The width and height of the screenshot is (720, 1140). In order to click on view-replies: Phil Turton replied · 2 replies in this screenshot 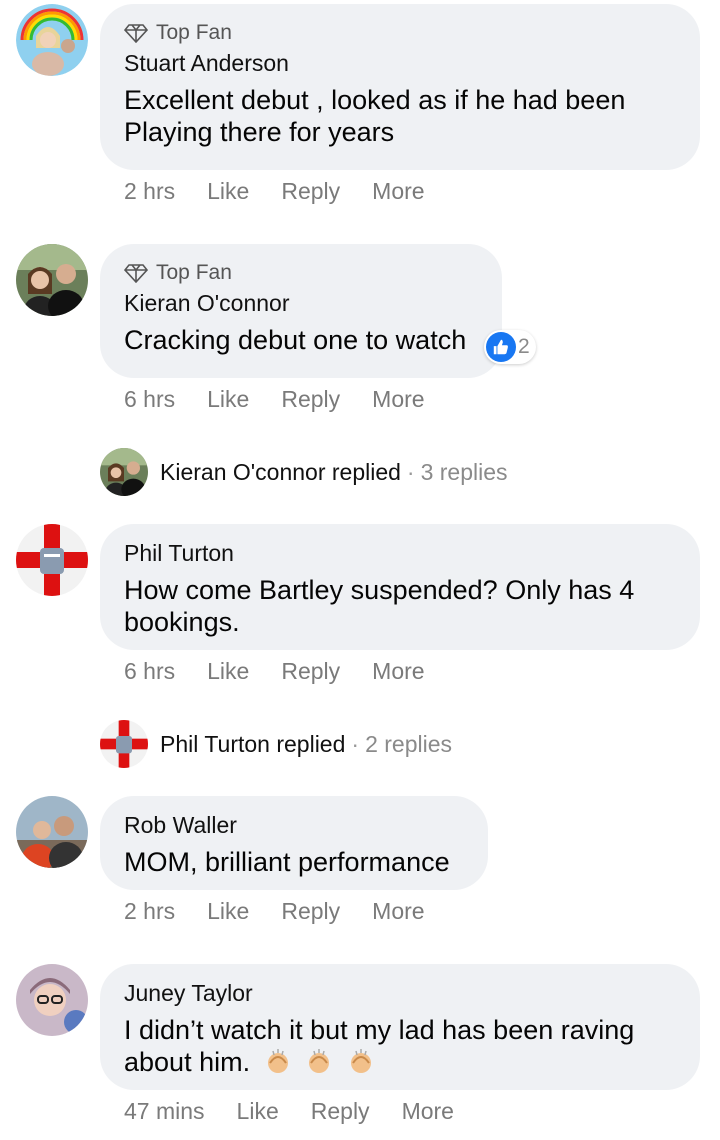, I will do `click(276, 744)`.